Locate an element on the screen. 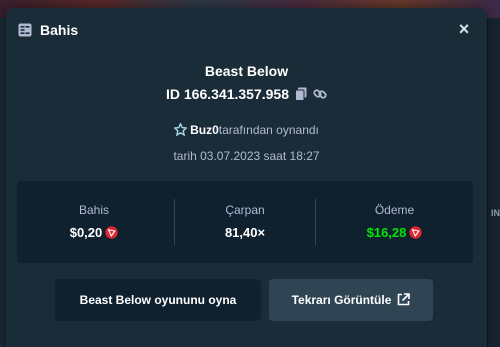  vip-star-icon is located at coordinates (181, 130).